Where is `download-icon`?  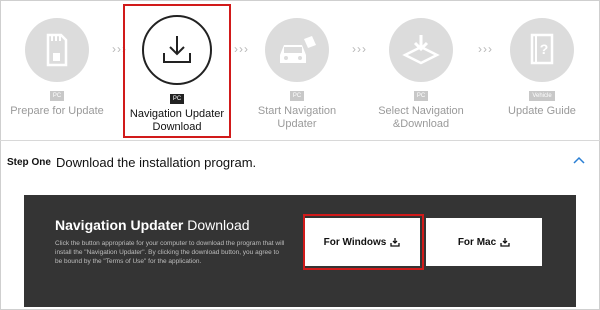
download-icon is located at coordinates (505, 242).